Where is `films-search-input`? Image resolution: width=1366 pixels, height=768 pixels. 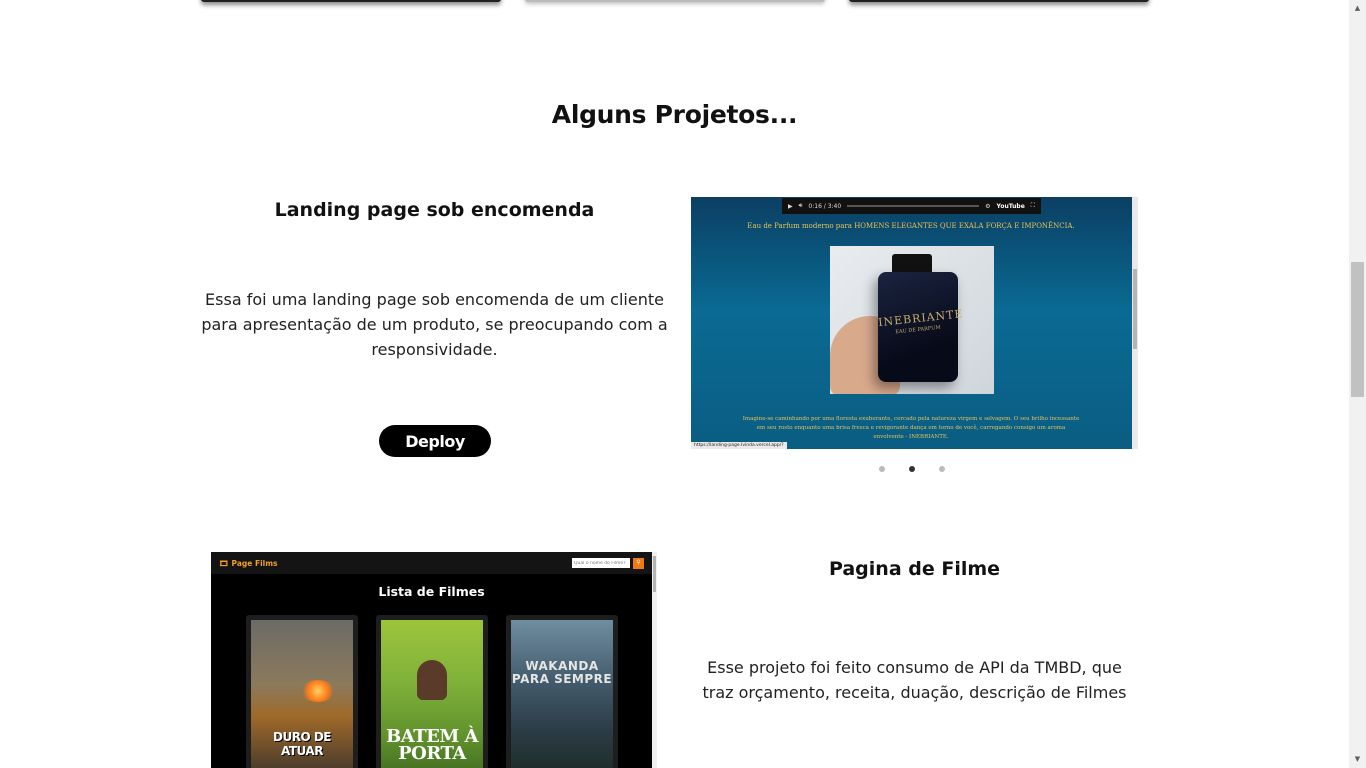 films-search-input is located at coordinates (601, 563).